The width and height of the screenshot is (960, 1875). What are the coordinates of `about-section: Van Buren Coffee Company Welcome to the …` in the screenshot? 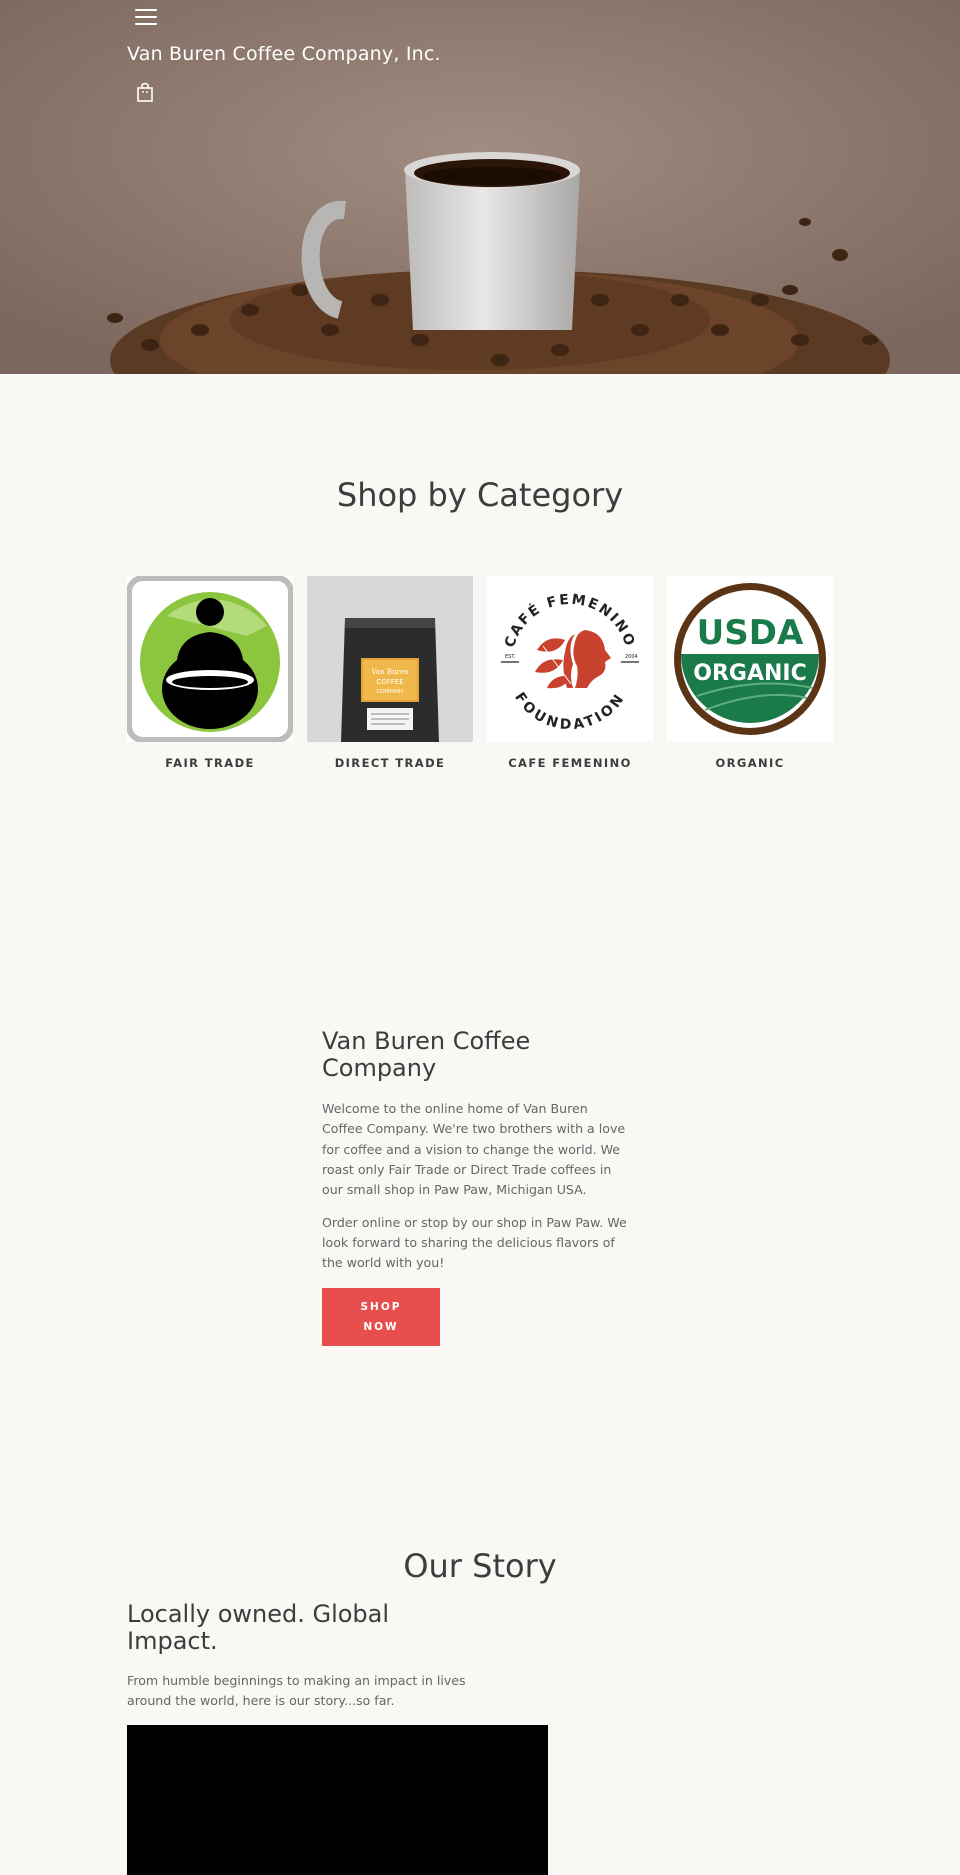 It's located at (477, 1187).